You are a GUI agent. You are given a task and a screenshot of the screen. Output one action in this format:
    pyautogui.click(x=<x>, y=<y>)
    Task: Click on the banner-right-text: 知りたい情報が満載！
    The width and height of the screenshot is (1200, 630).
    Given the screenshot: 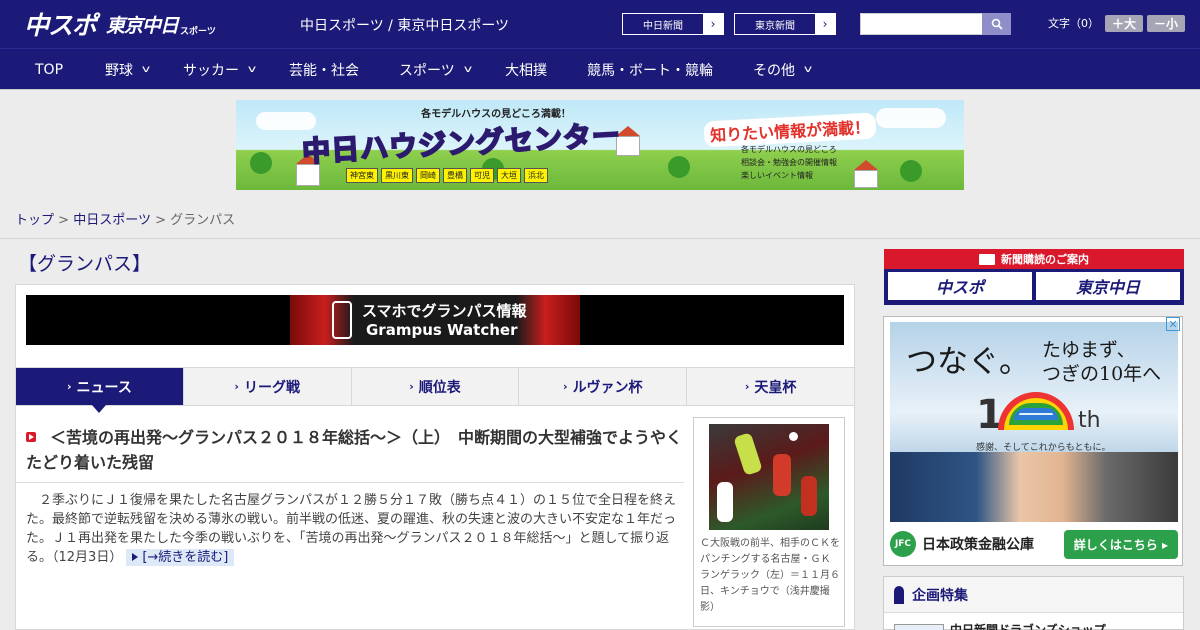 What is the action you would take?
    pyautogui.click(x=790, y=130)
    